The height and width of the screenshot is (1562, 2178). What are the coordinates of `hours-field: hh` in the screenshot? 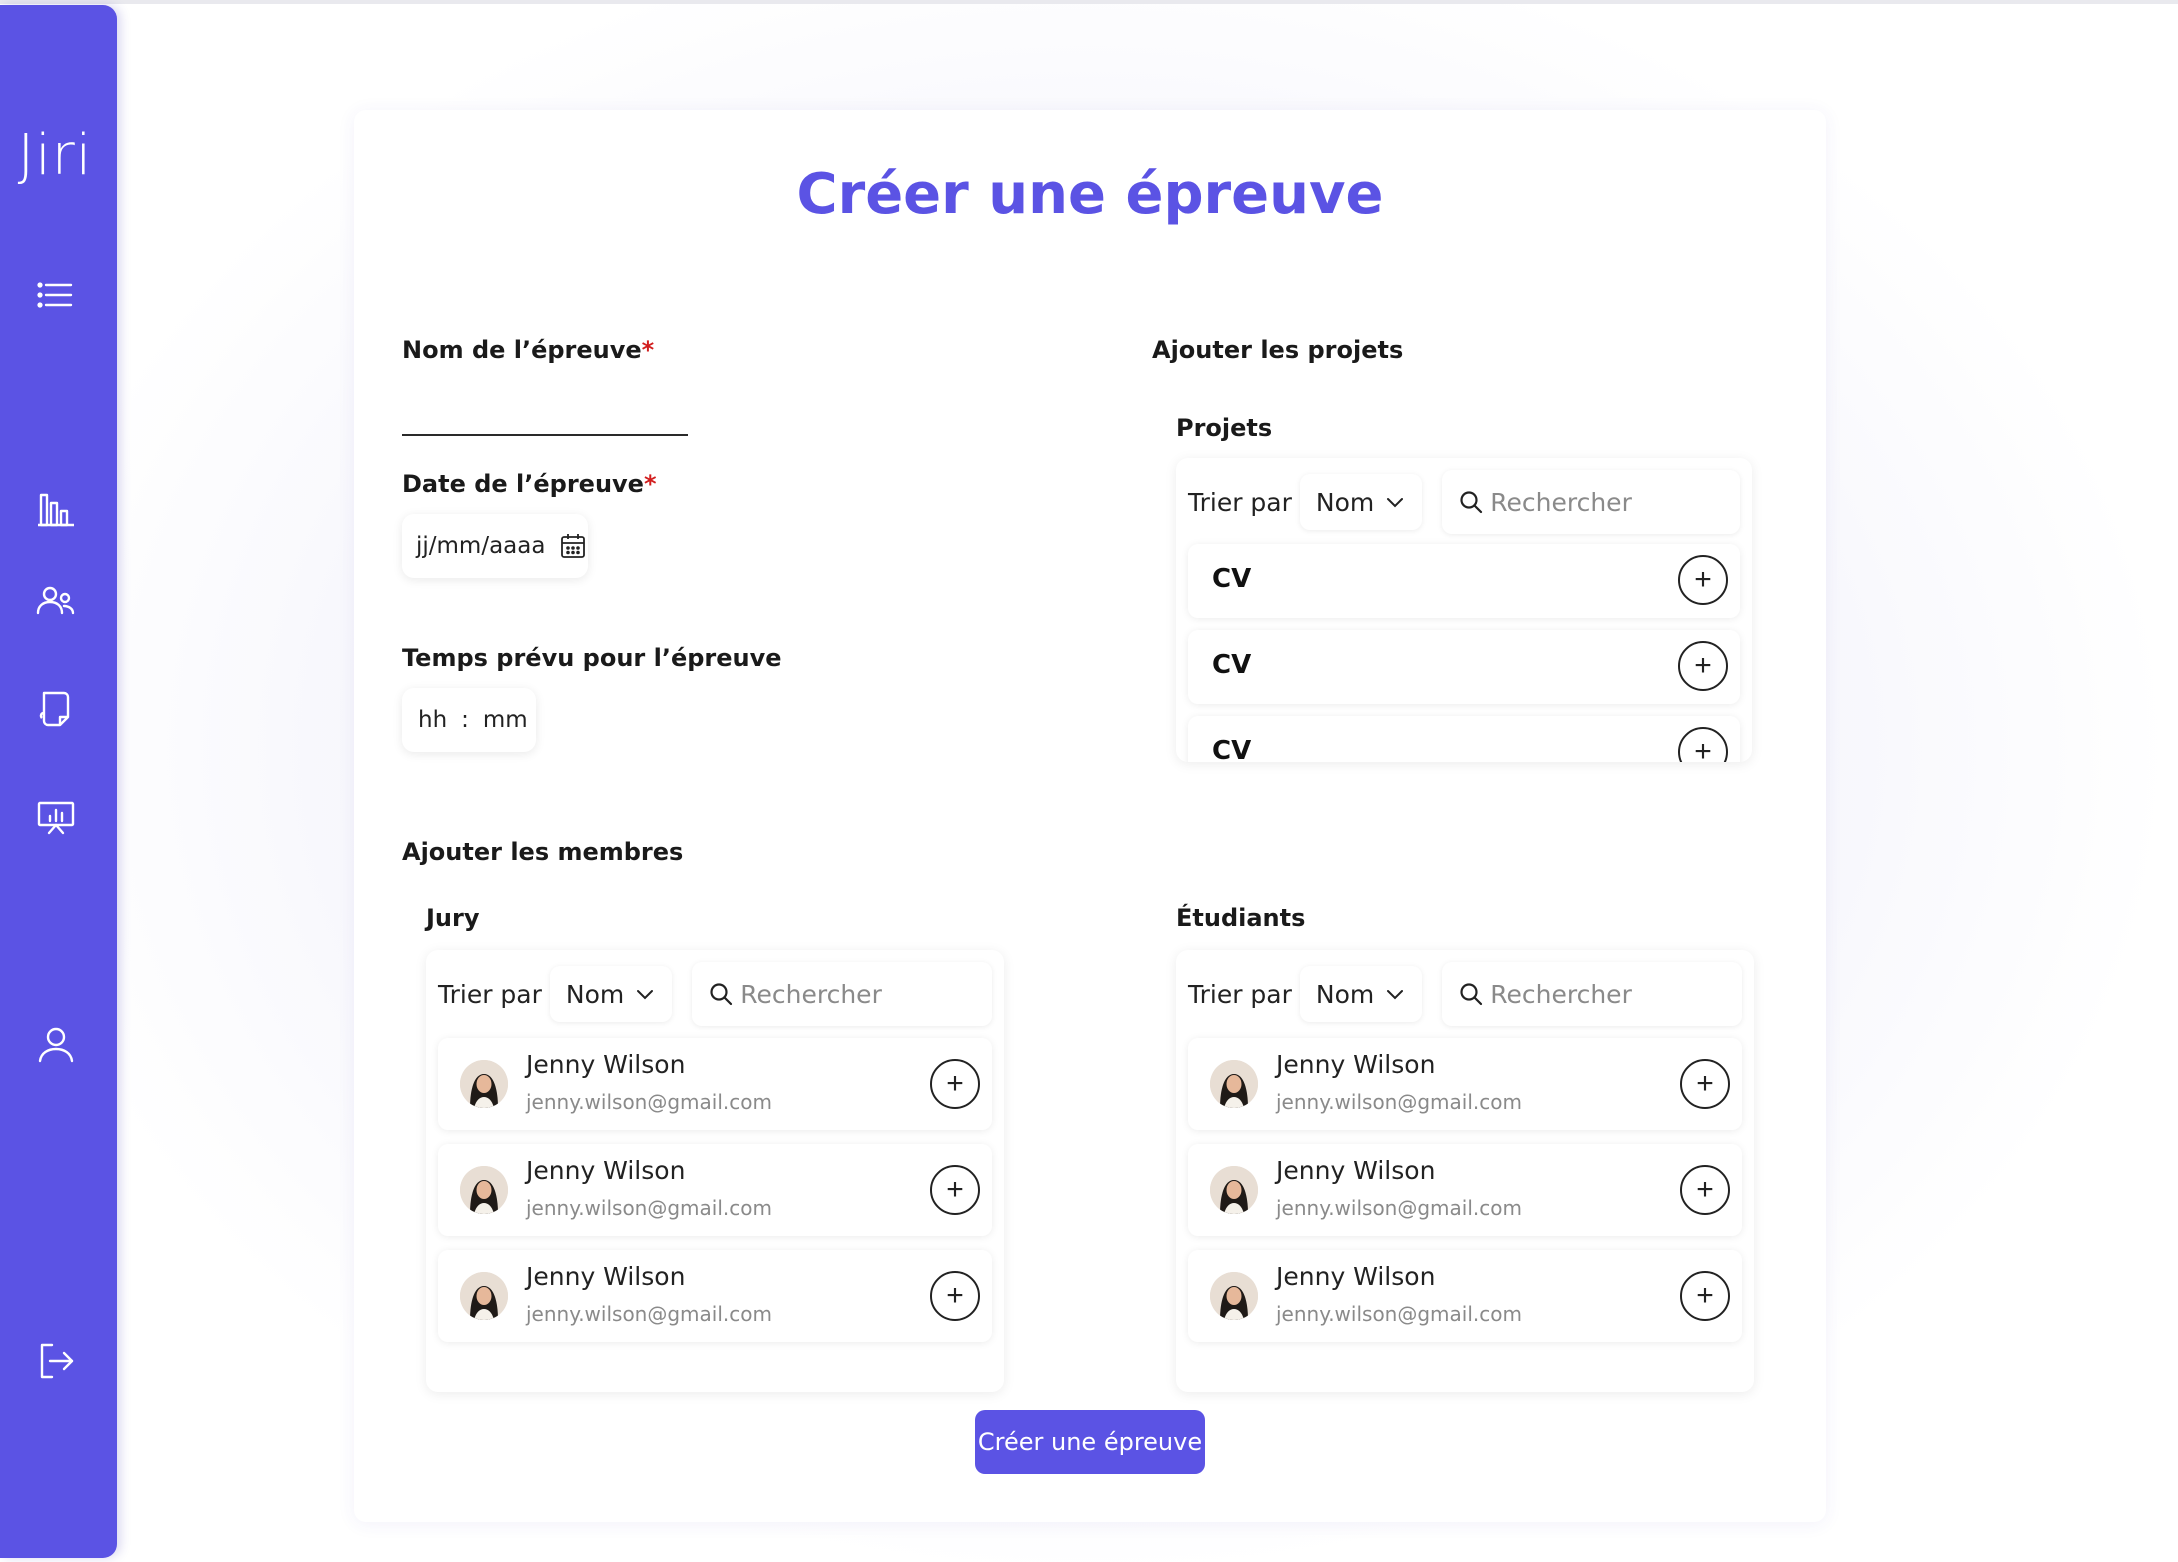 It's located at (432, 720).